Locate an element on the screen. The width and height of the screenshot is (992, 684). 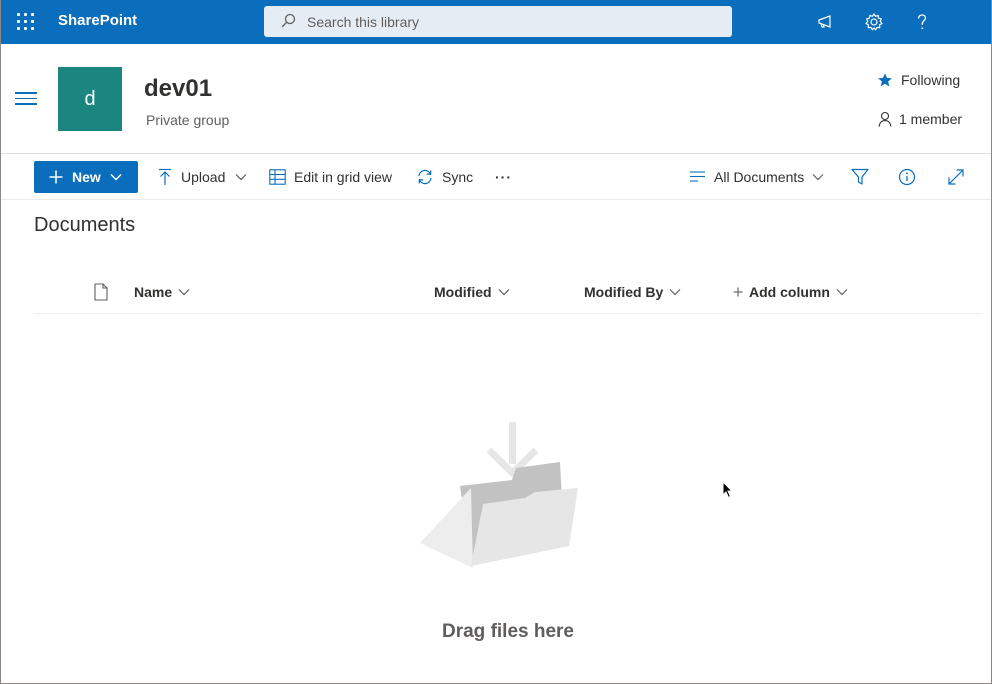
members-label: 1 member is located at coordinates (931, 119).